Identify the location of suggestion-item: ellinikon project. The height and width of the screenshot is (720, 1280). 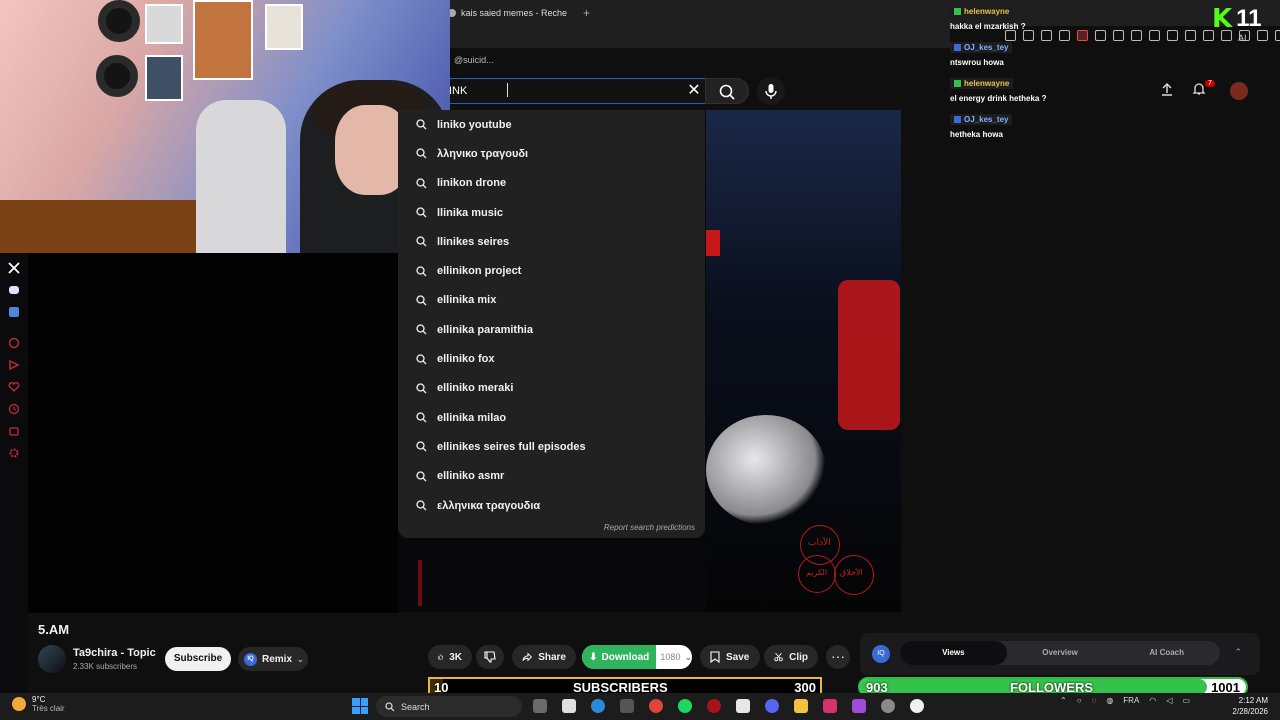
(551, 270).